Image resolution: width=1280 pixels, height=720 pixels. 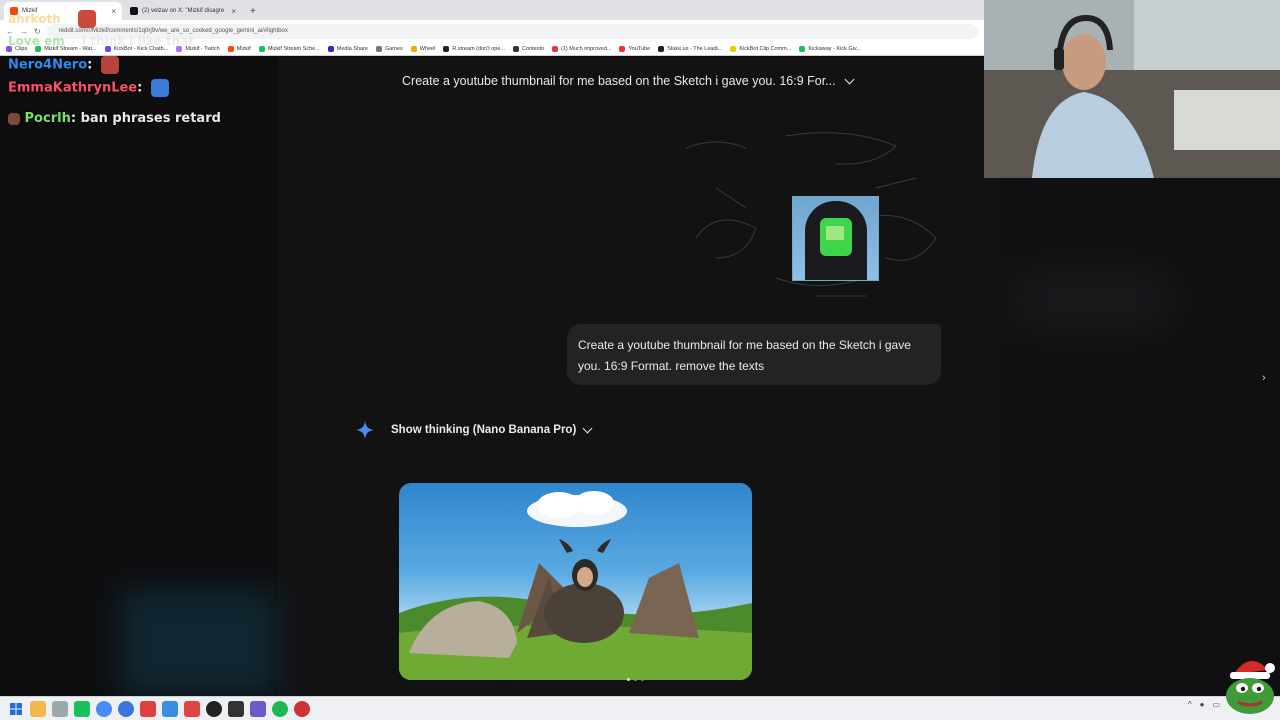 What do you see at coordinates (48, 65) in the screenshot?
I see `chat-username: Nero4Nero` at bounding box center [48, 65].